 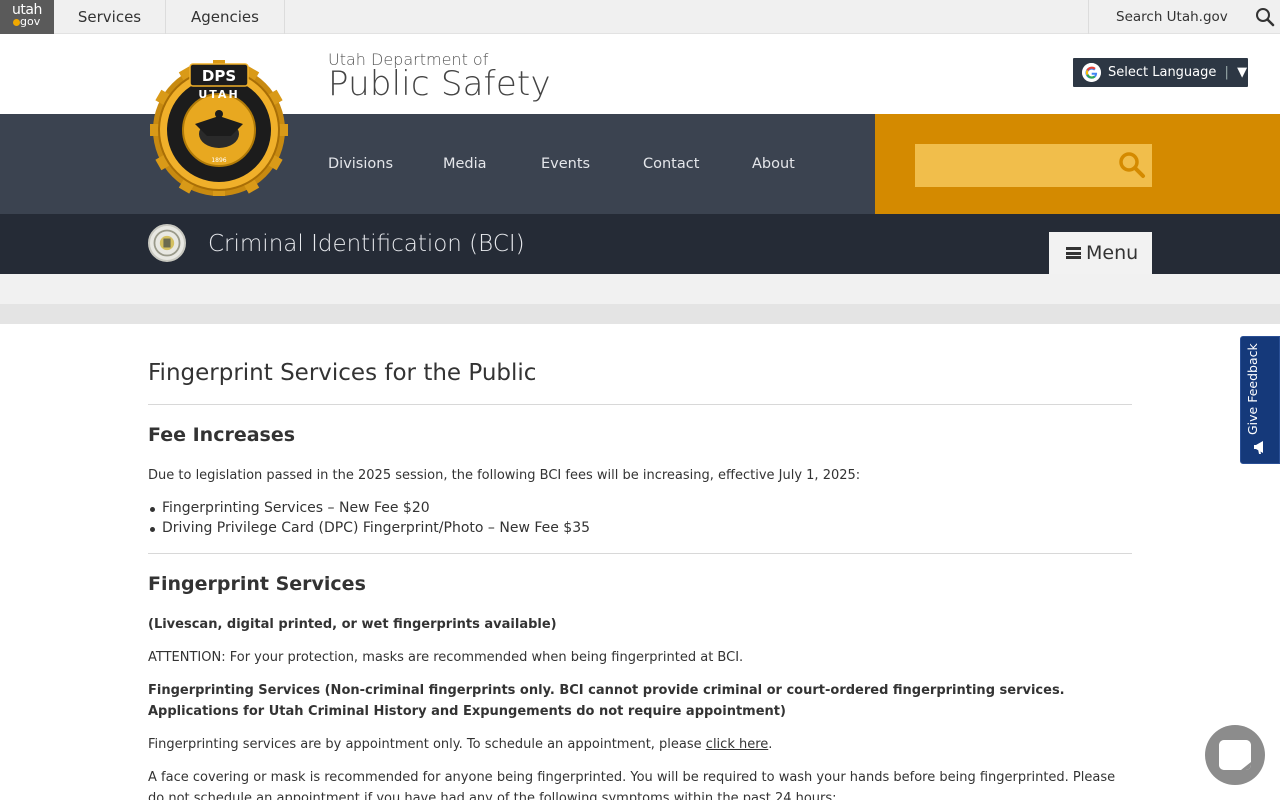 I want to click on site-search-zone, so click(x=1077, y=164).